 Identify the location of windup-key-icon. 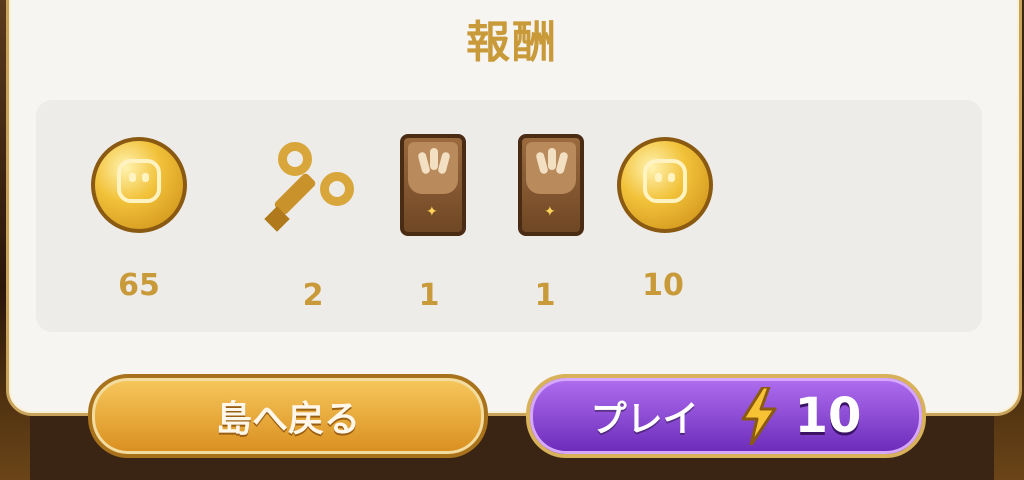
(313, 185).